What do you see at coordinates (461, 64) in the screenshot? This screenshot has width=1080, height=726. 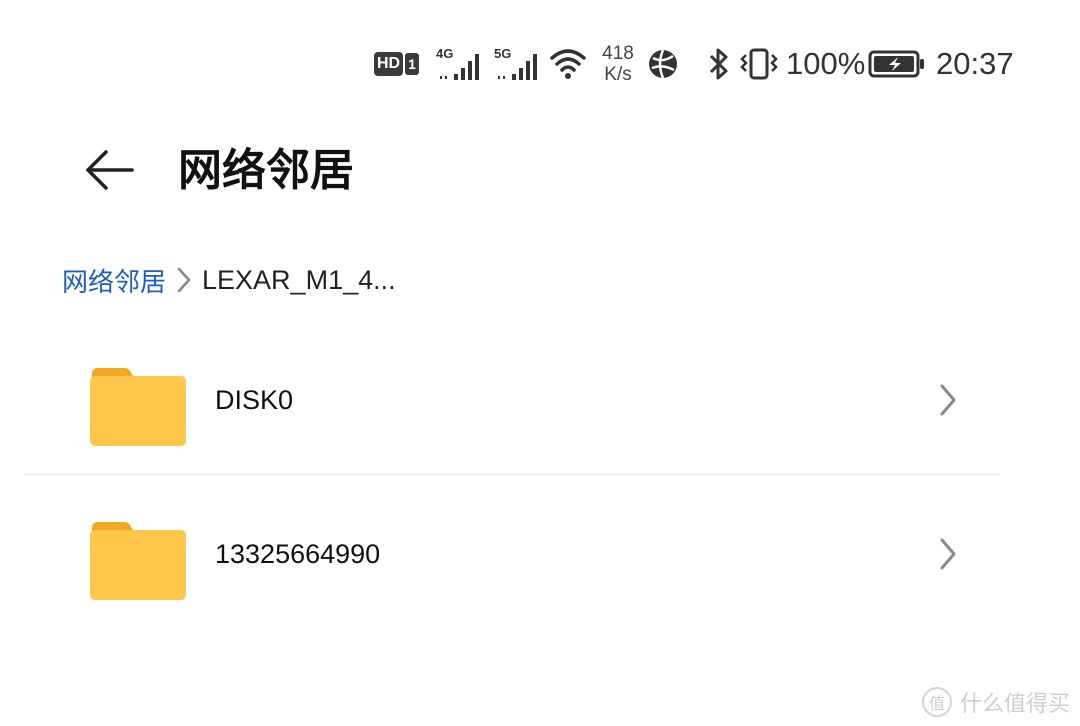 I see `signal-4g-icon: 4G` at bounding box center [461, 64].